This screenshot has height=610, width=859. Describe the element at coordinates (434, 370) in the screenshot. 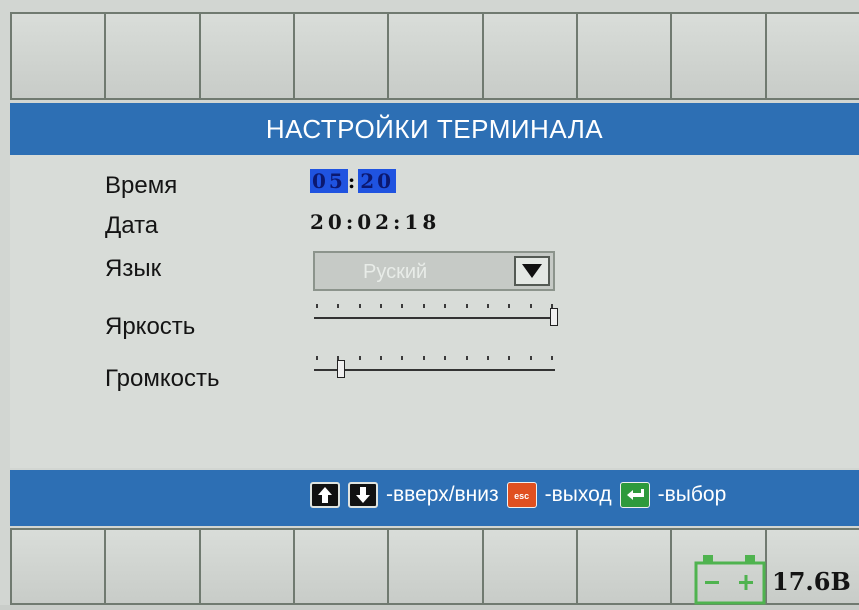

I see `volume-track` at that location.